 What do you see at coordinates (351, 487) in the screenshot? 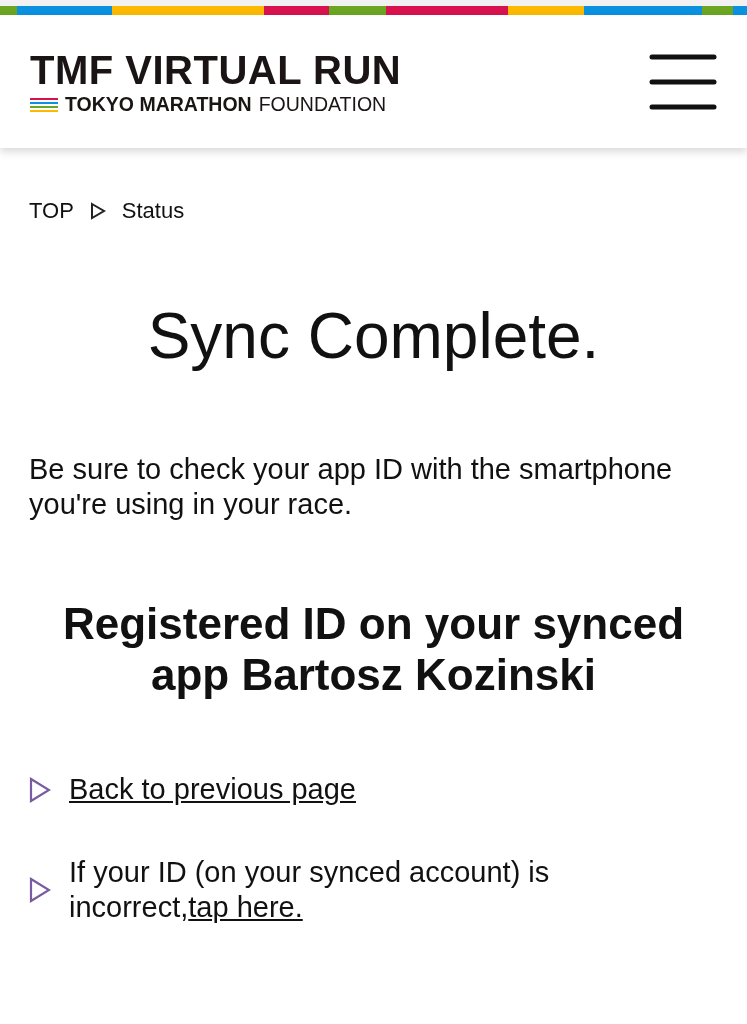
I see `notice-text: Be sure to check your app ID with the smartphone you're using in your race.` at bounding box center [351, 487].